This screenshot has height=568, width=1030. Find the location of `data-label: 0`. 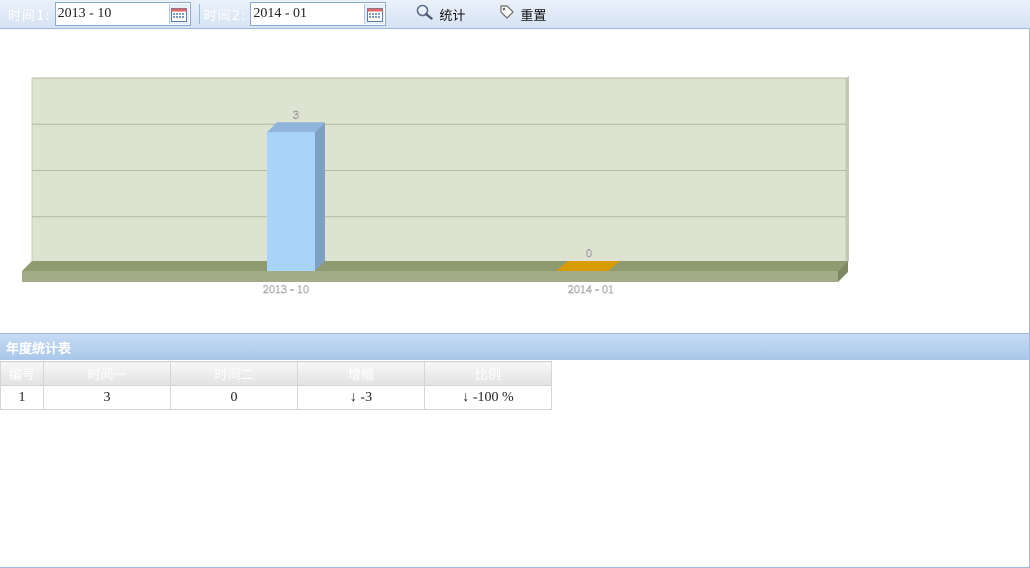

data-label: 0 is located at coordinates (589, 253).